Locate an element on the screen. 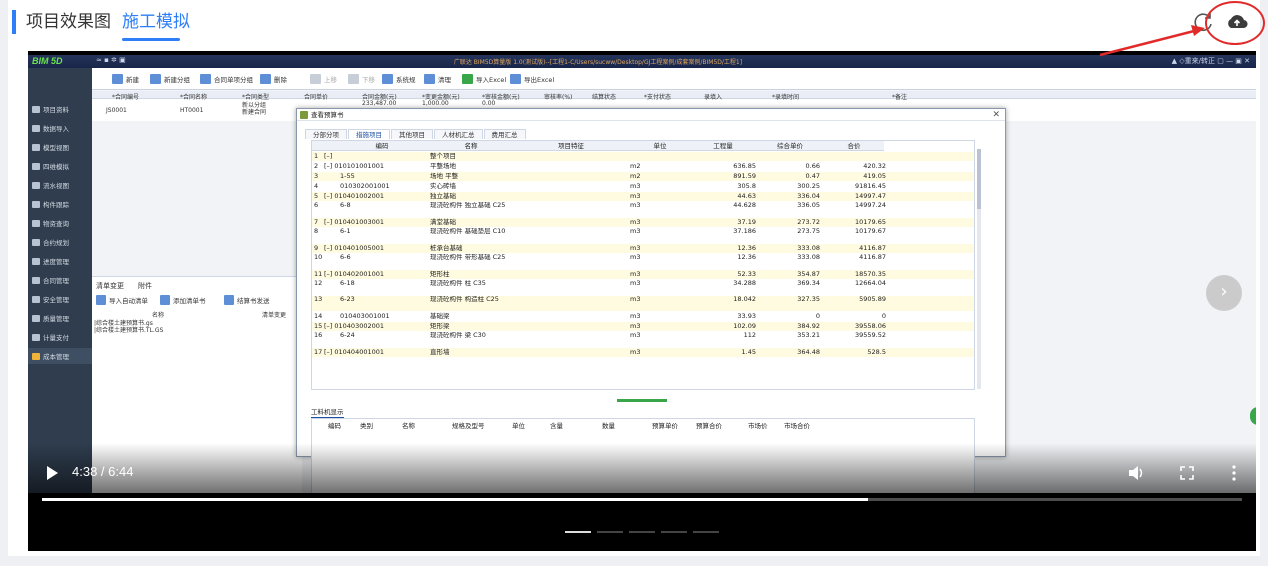  lower-toolbar-button: 导入自动清单 is located at coordinates (122, 300).